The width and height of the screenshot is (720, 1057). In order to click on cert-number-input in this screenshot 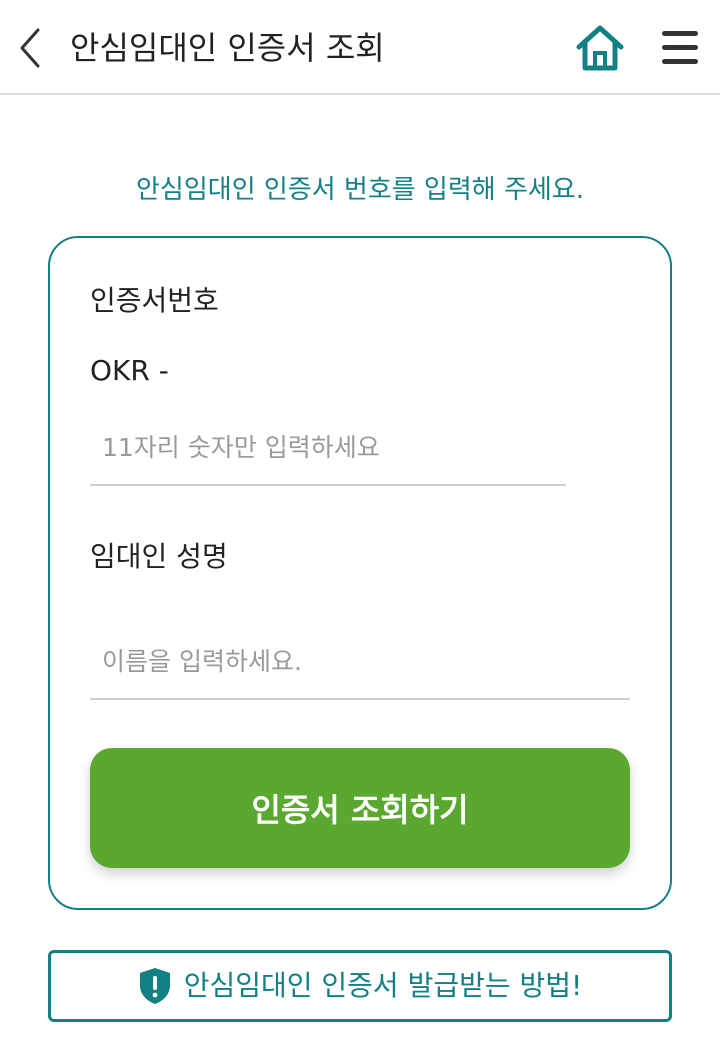, I will do `click(328, 448)`.